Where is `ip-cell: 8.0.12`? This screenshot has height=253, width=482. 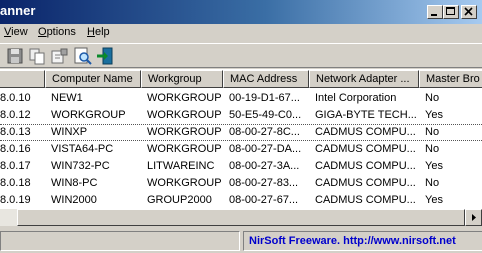
ip-cell: 8.0.12 is located at coordinates (15, 115).